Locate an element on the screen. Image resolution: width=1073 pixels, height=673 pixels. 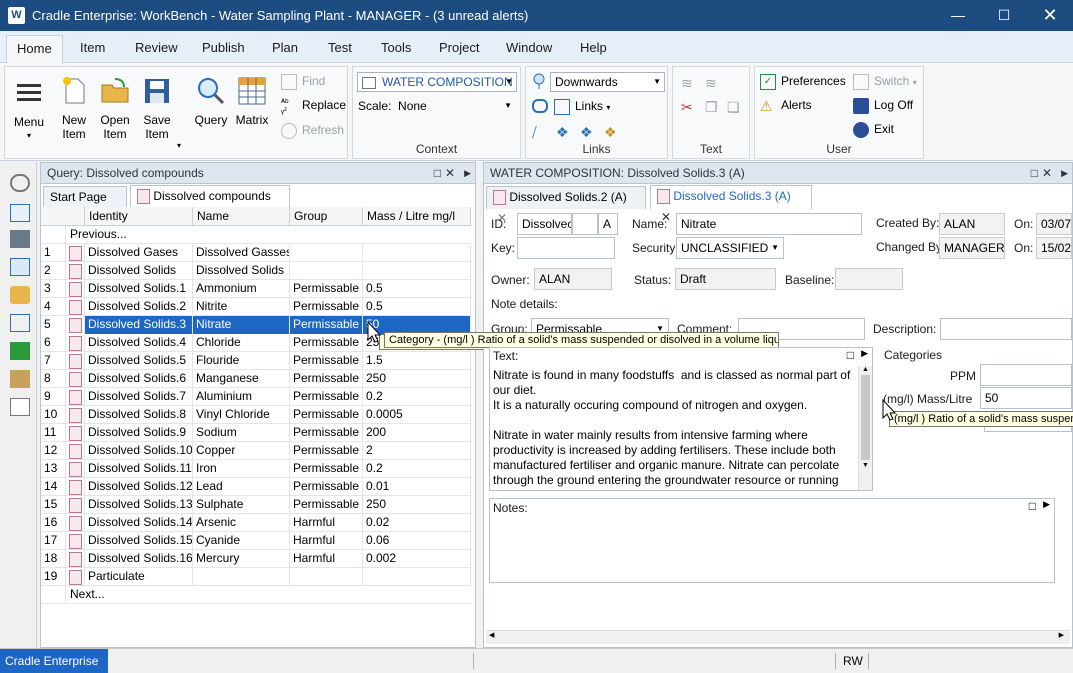
alerts-button: ⚠ Alerts is located at coordinates (786, 105).